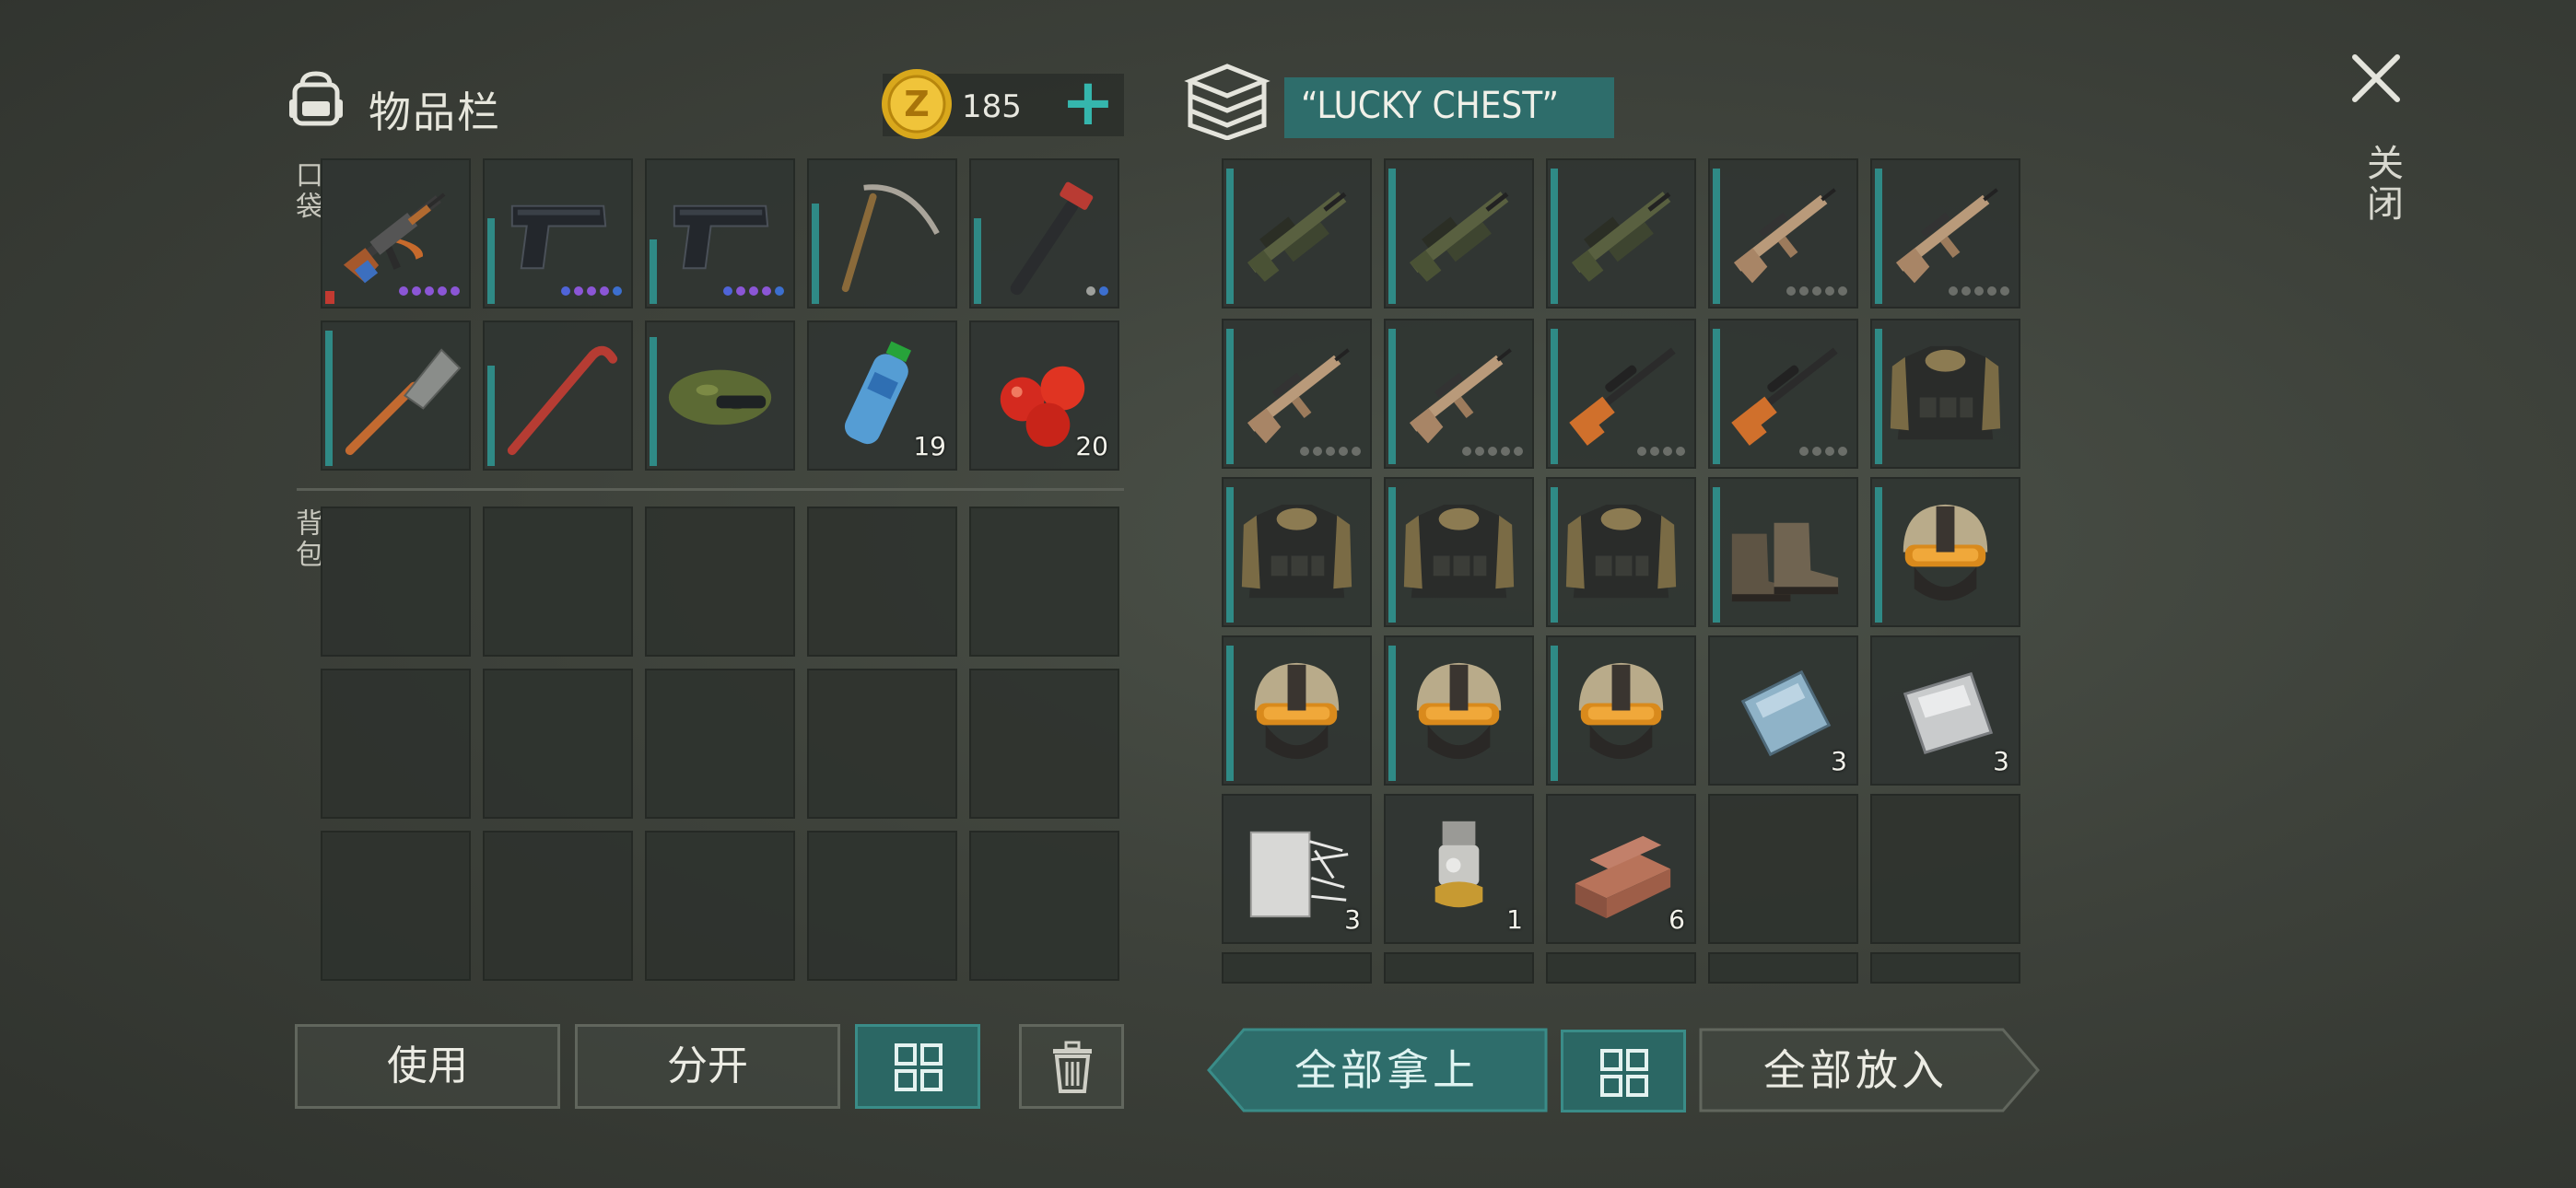 The image size is (2576, 1188). I want to click on trash-button, so click(1071, 1066).